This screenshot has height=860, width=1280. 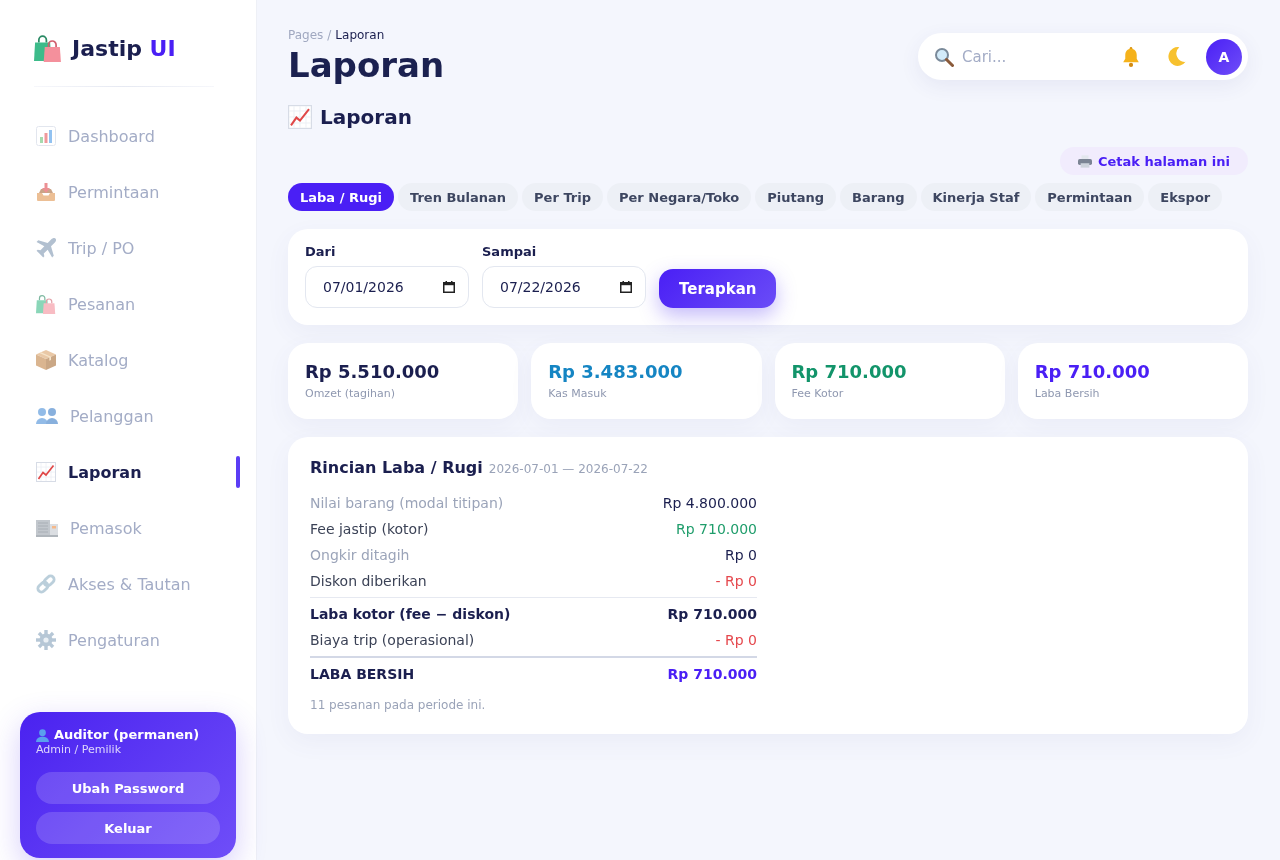 What do you see at coordinates (1067, 394) in the screenshot?
I see `stat-label: Laba Bersih` at bounding box center [1067, 394].